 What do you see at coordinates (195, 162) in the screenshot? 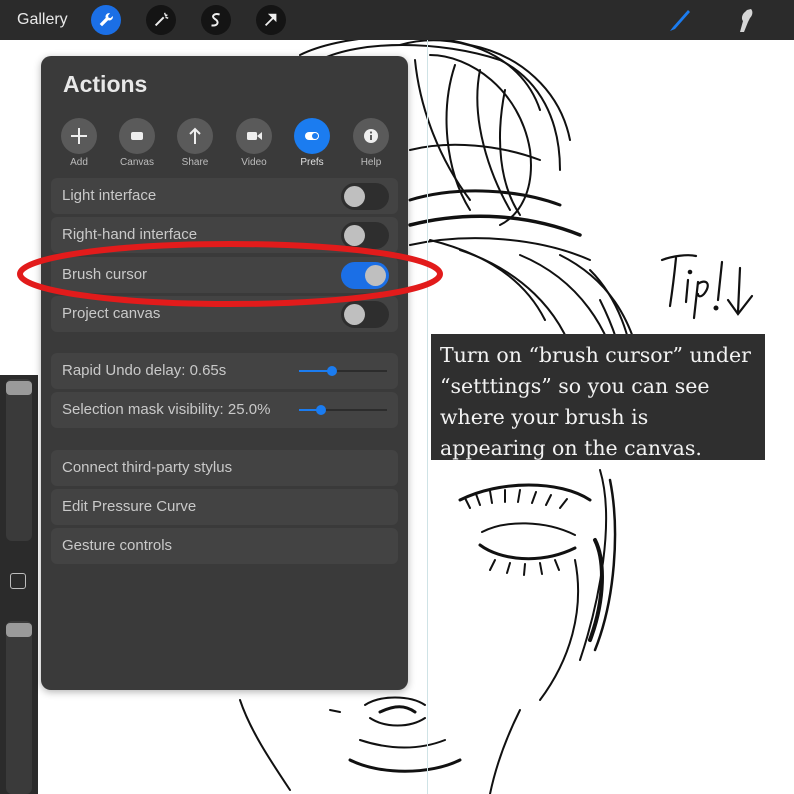
I see `tab-label: Share` at bounding box center [195, 162].